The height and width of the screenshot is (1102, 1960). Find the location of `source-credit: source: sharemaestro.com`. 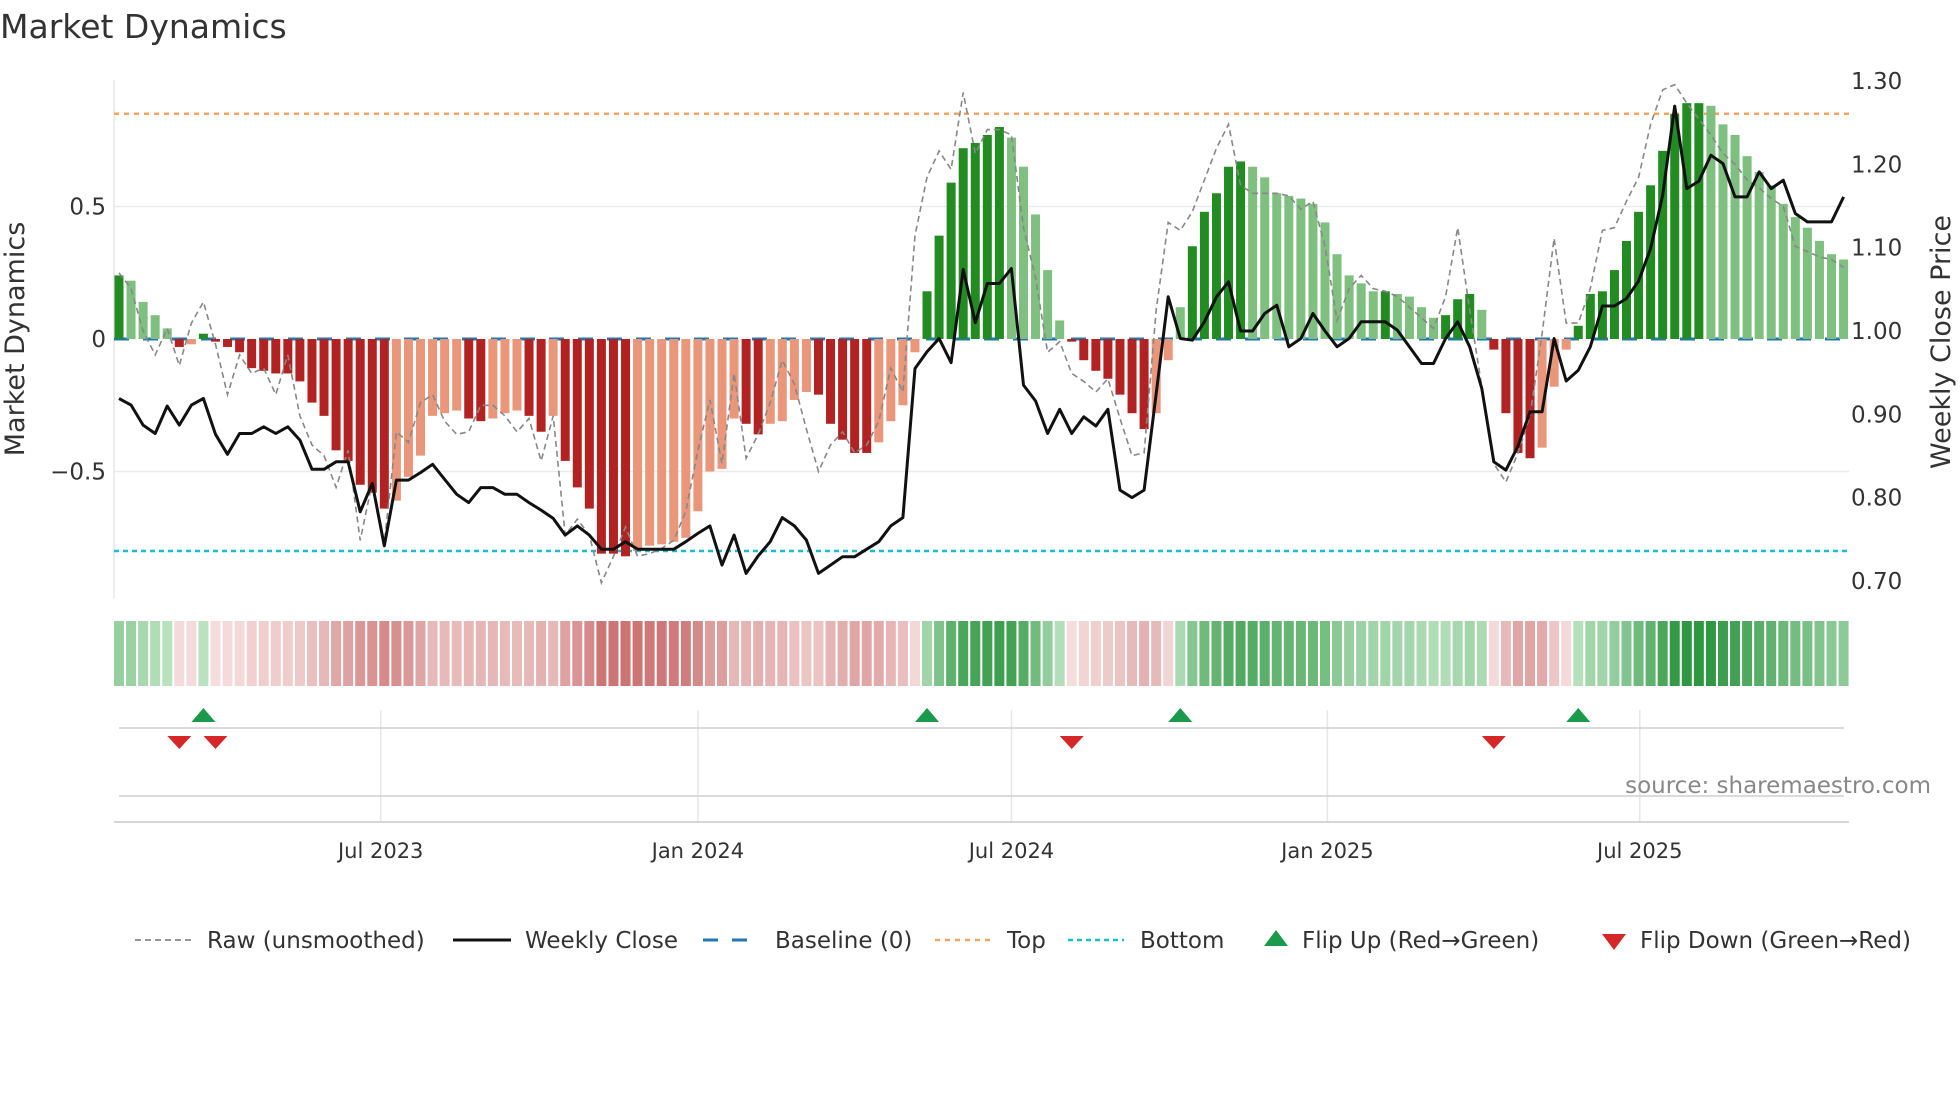

source-credit: source: sharemaestro.com is located at coordinates (1778, 786).